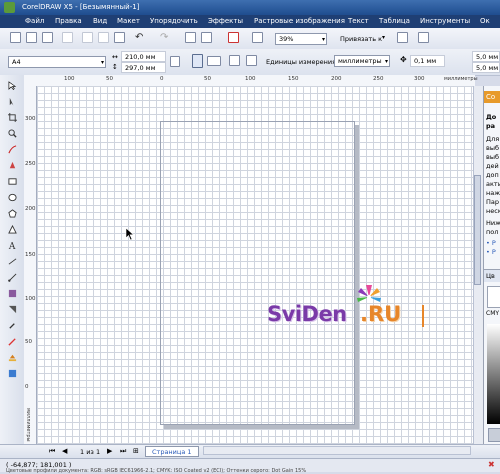  Describe the element at coordinates (493, 193) in the screenshot. I see `docker-text-line: наж` at that location.